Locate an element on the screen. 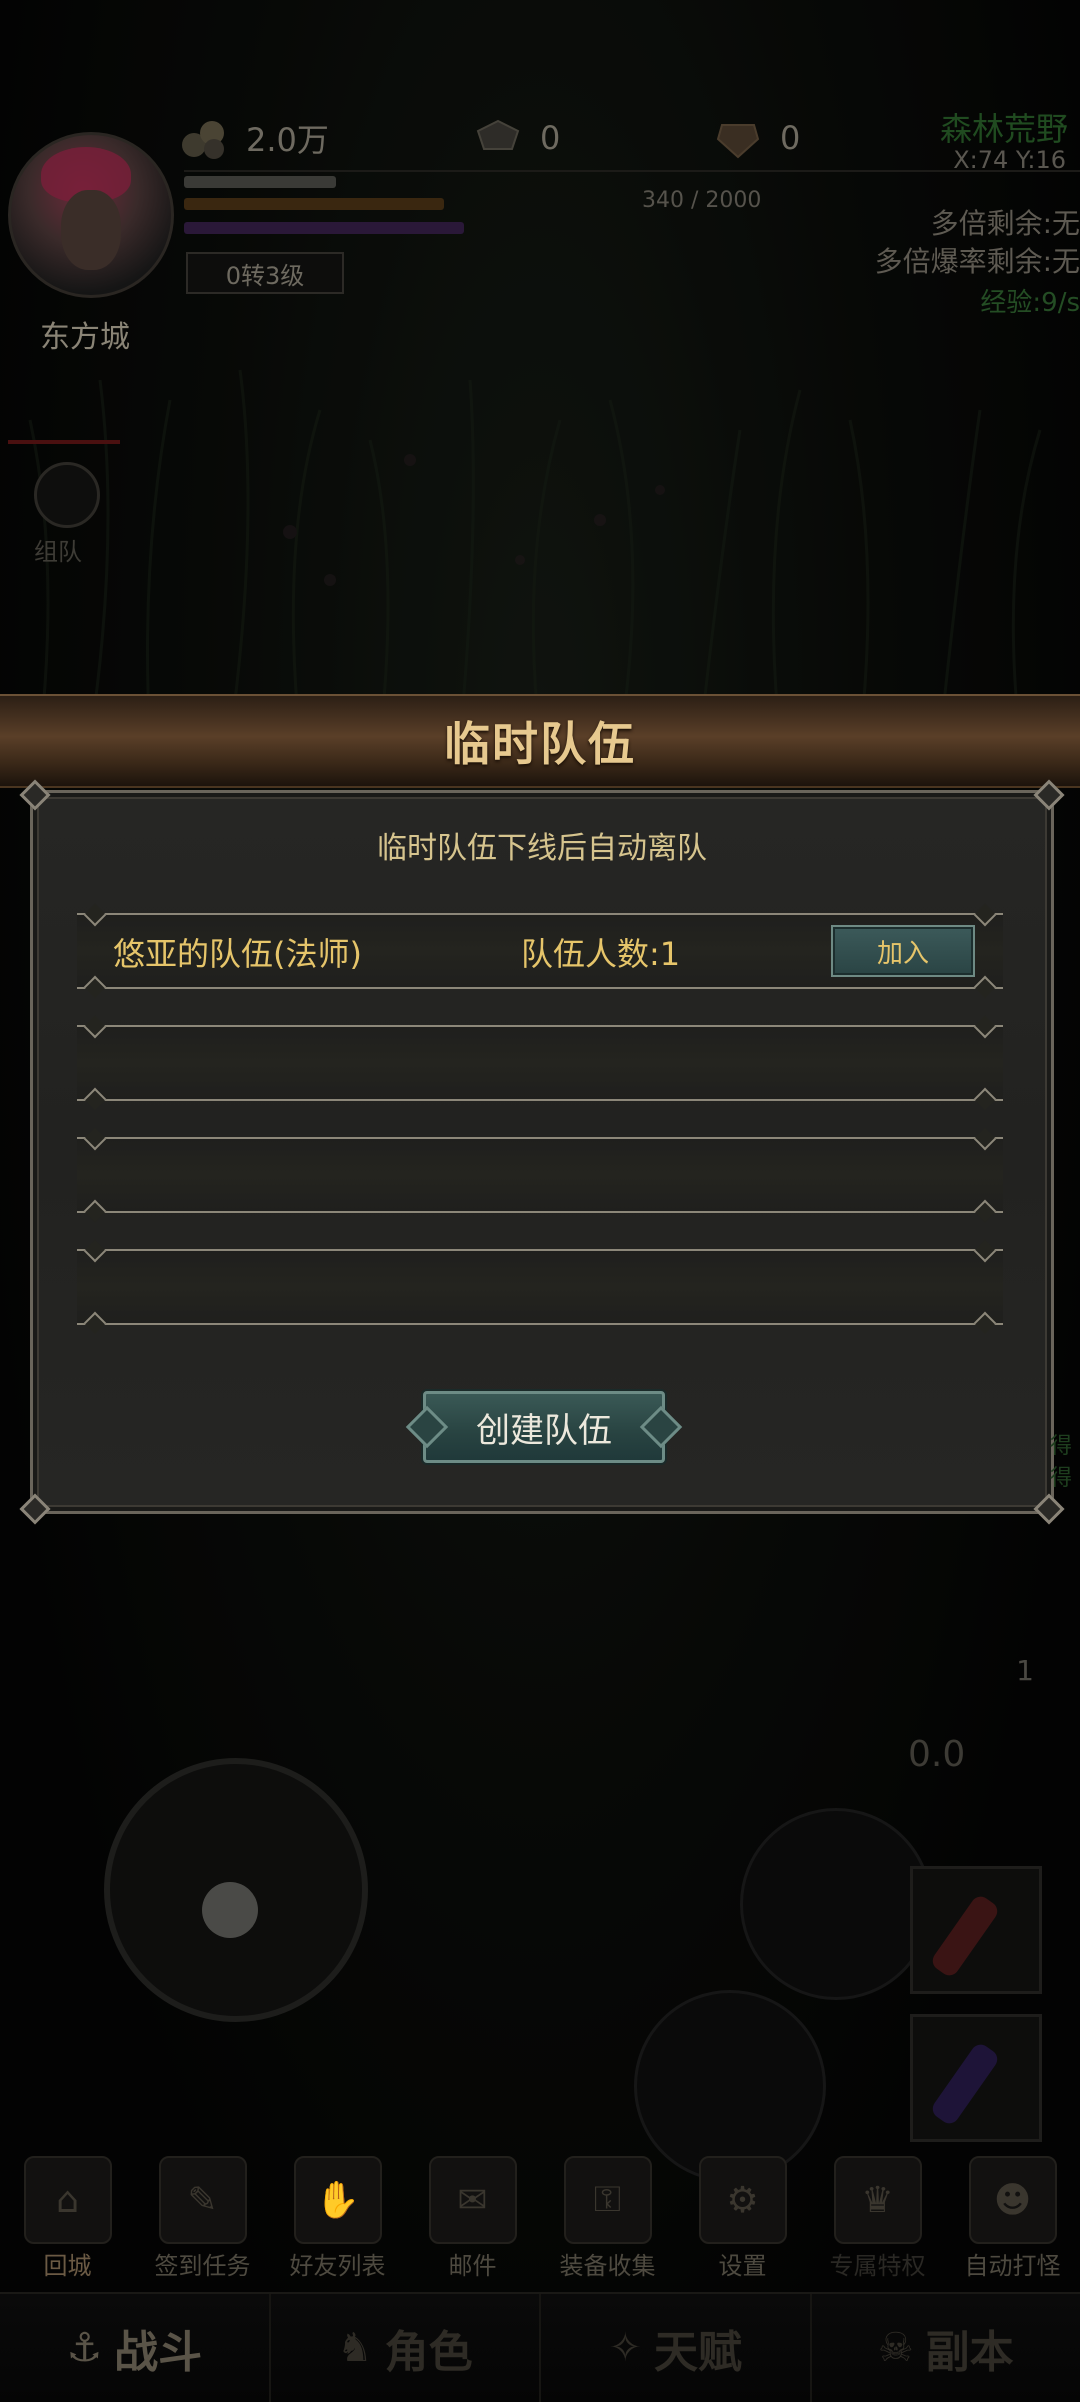  hp-text: 340 / 2000 is located at coordinates (701, 200).